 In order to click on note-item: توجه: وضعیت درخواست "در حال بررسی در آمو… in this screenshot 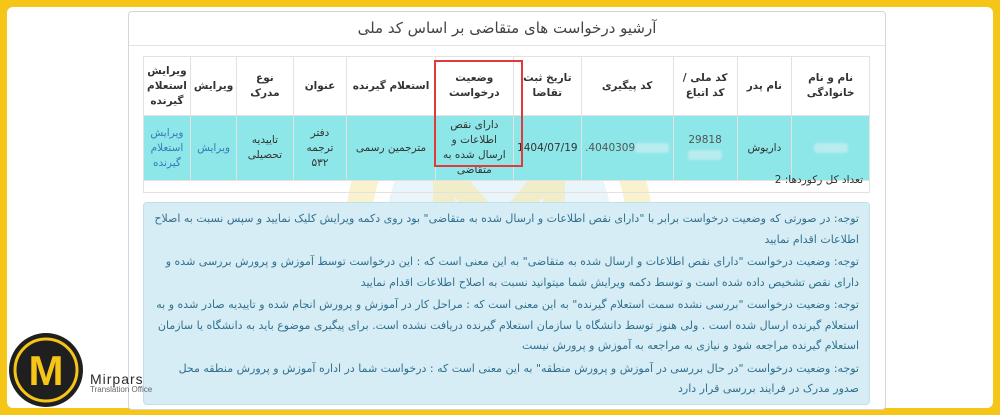, I will do `click(518, 378)`.